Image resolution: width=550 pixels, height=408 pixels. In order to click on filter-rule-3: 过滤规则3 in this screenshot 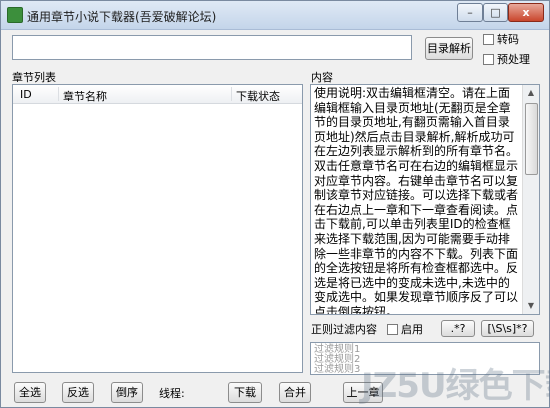, I will do `click(337, 369)`.